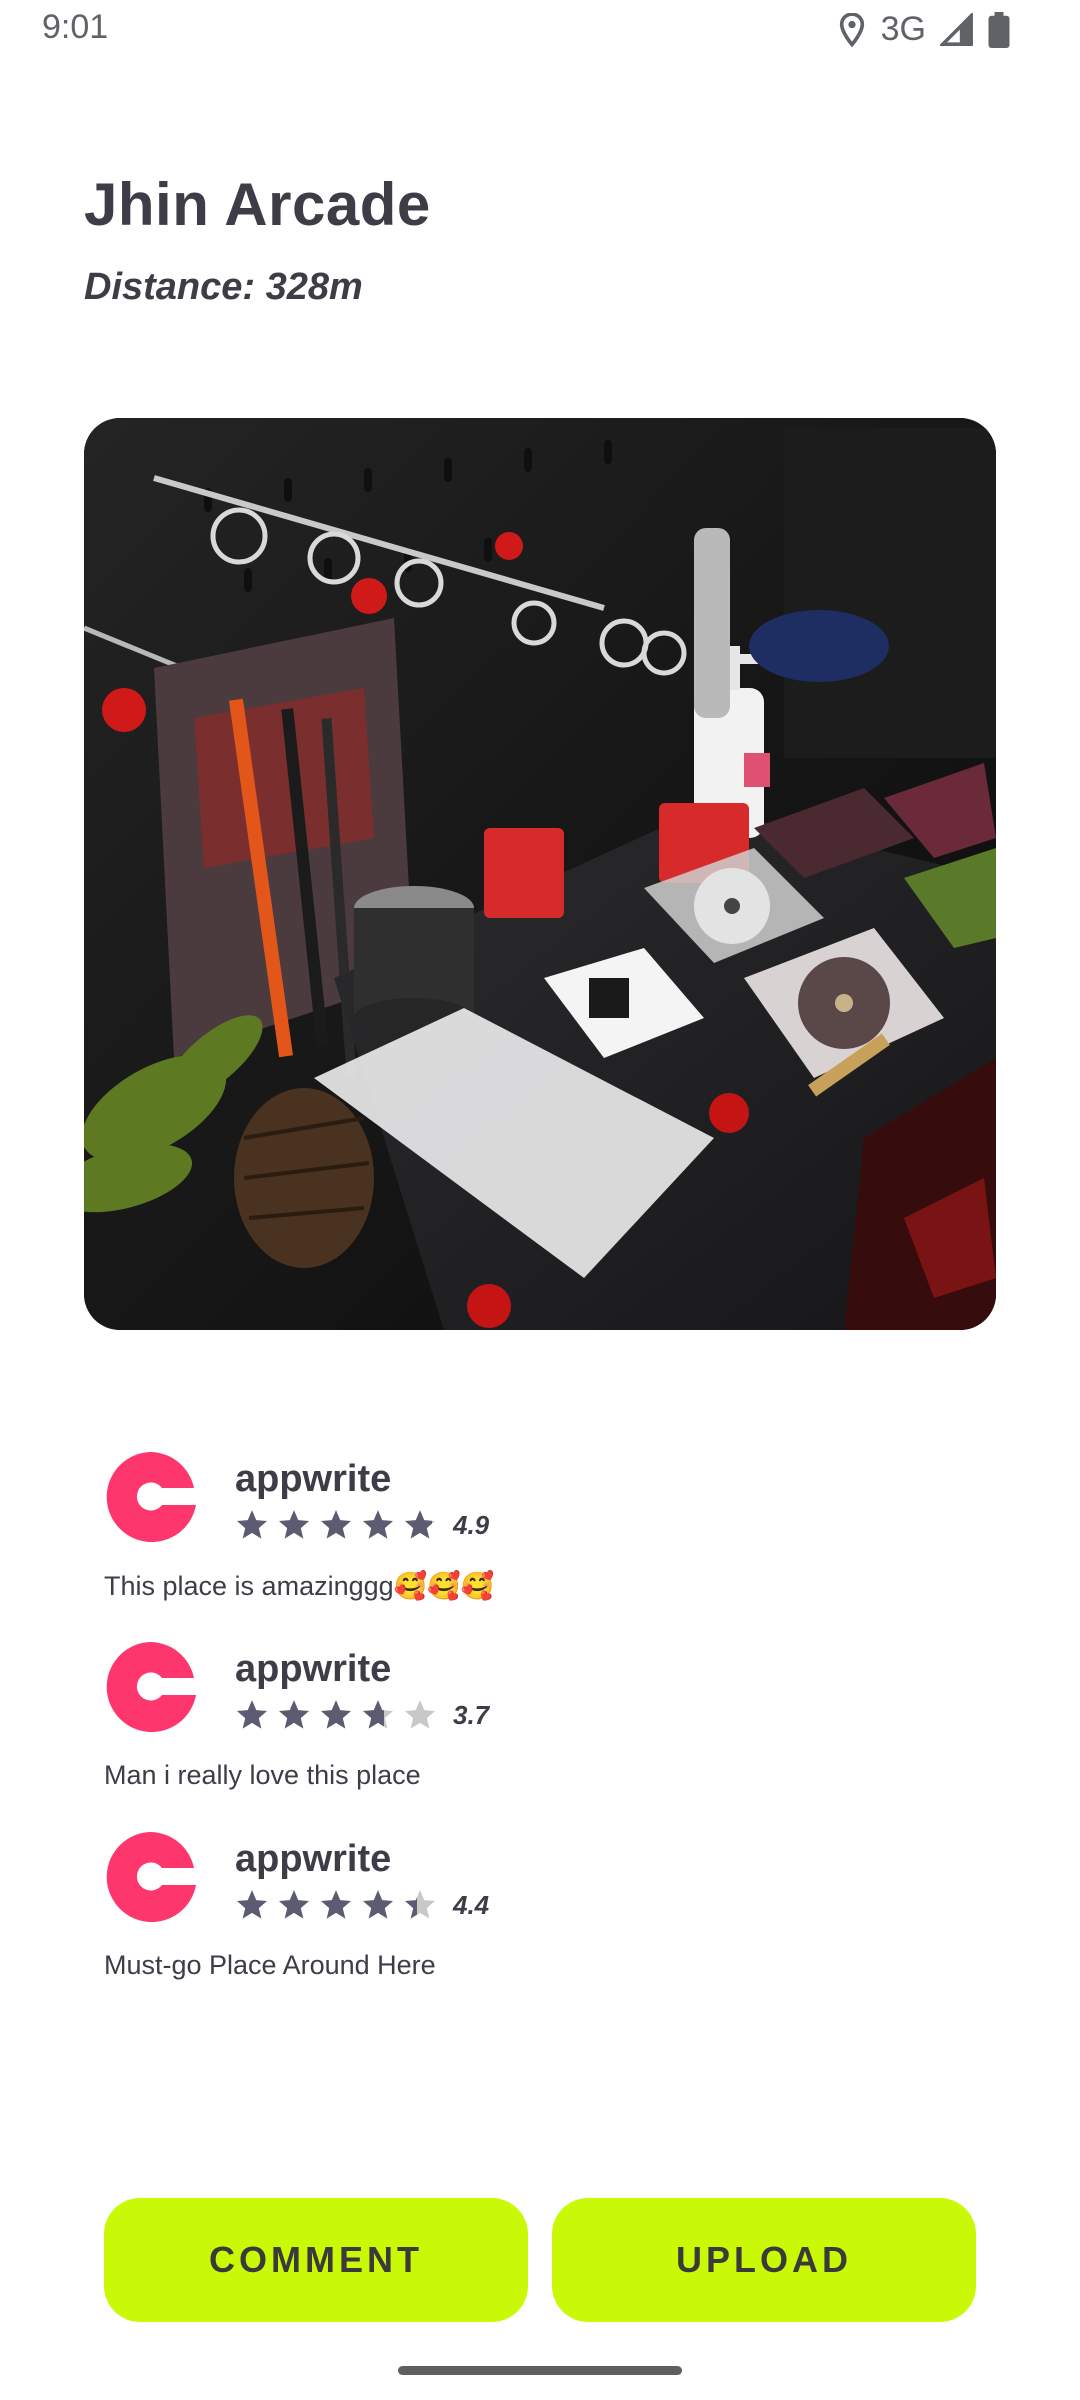 Image resolution: width=1080 pixels, height=2400 pixels. I want to click on signal-icon, so click(957, 29).